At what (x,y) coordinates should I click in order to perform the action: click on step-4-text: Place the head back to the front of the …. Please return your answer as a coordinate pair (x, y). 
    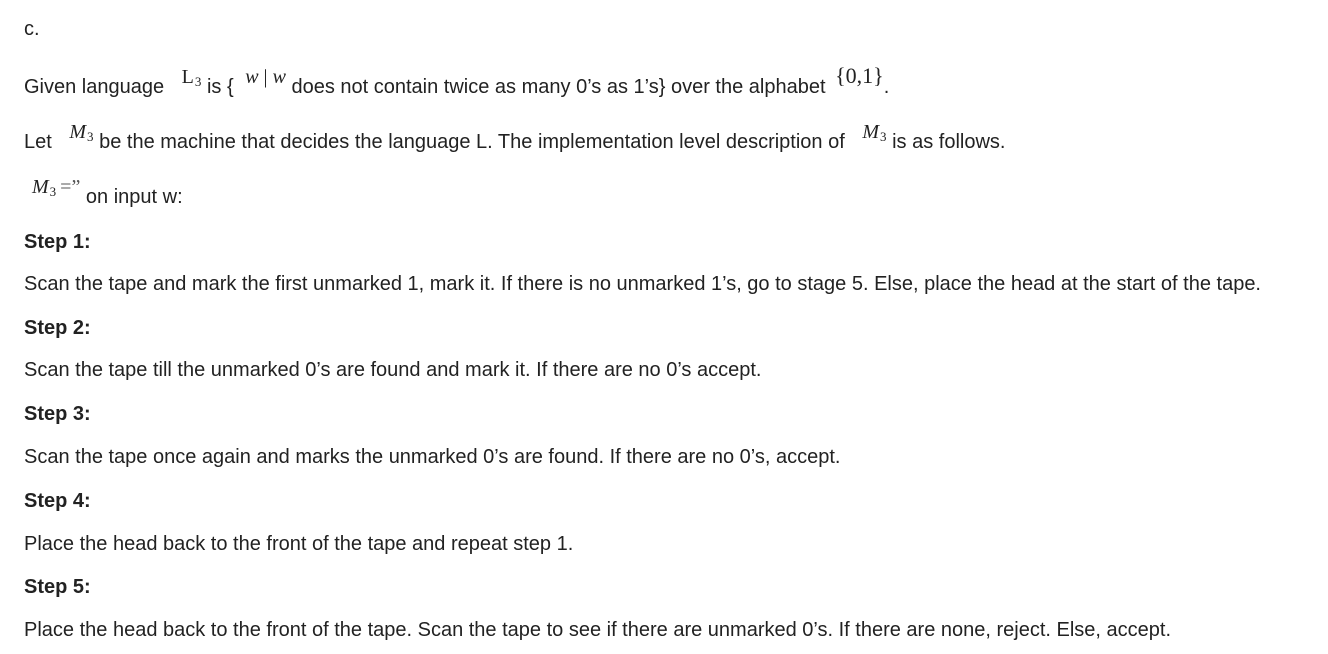
    Looking at the image, I should click on (299, 544).